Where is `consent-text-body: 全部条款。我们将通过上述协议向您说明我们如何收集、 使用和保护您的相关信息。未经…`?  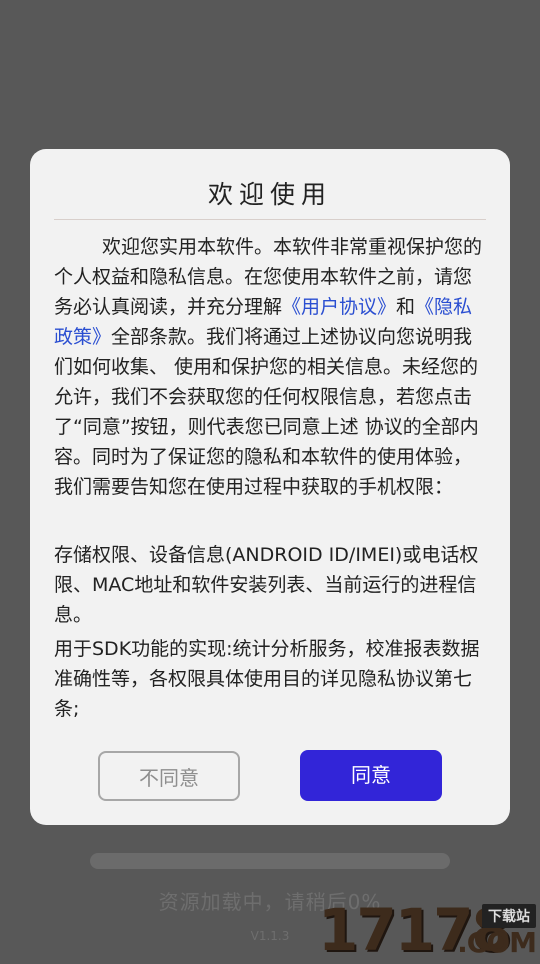
consent-text-body: 全部条款。我们将通过上述协议向您说明我们如何收集、 使用和保护您的相关信息。未经… is located at coordinates (266, 412).